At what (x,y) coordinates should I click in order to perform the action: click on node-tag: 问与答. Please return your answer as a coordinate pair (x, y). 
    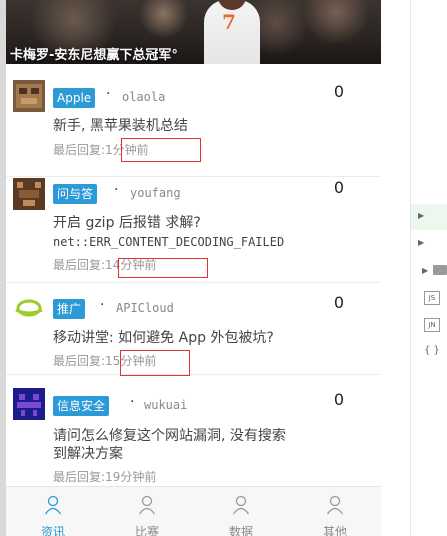
    Looking at the image, I should click on (75, 194).